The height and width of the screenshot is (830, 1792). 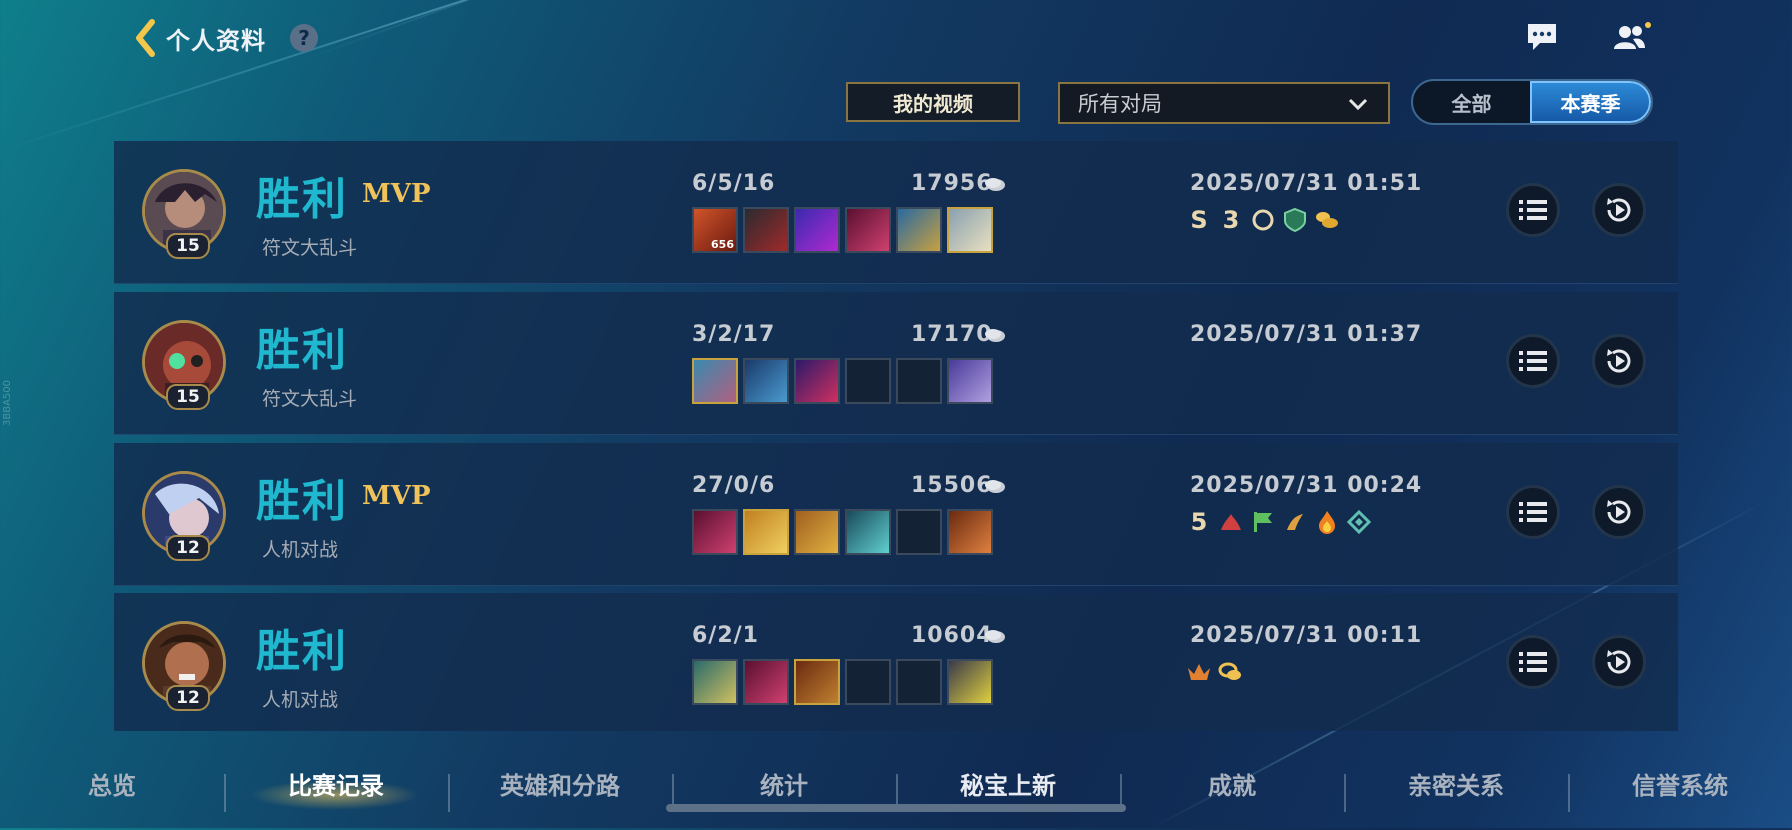 What do you see at coordinates (842, 230) in the screenshot?
I see `item-build: 656` at bounding box center [842, 230].